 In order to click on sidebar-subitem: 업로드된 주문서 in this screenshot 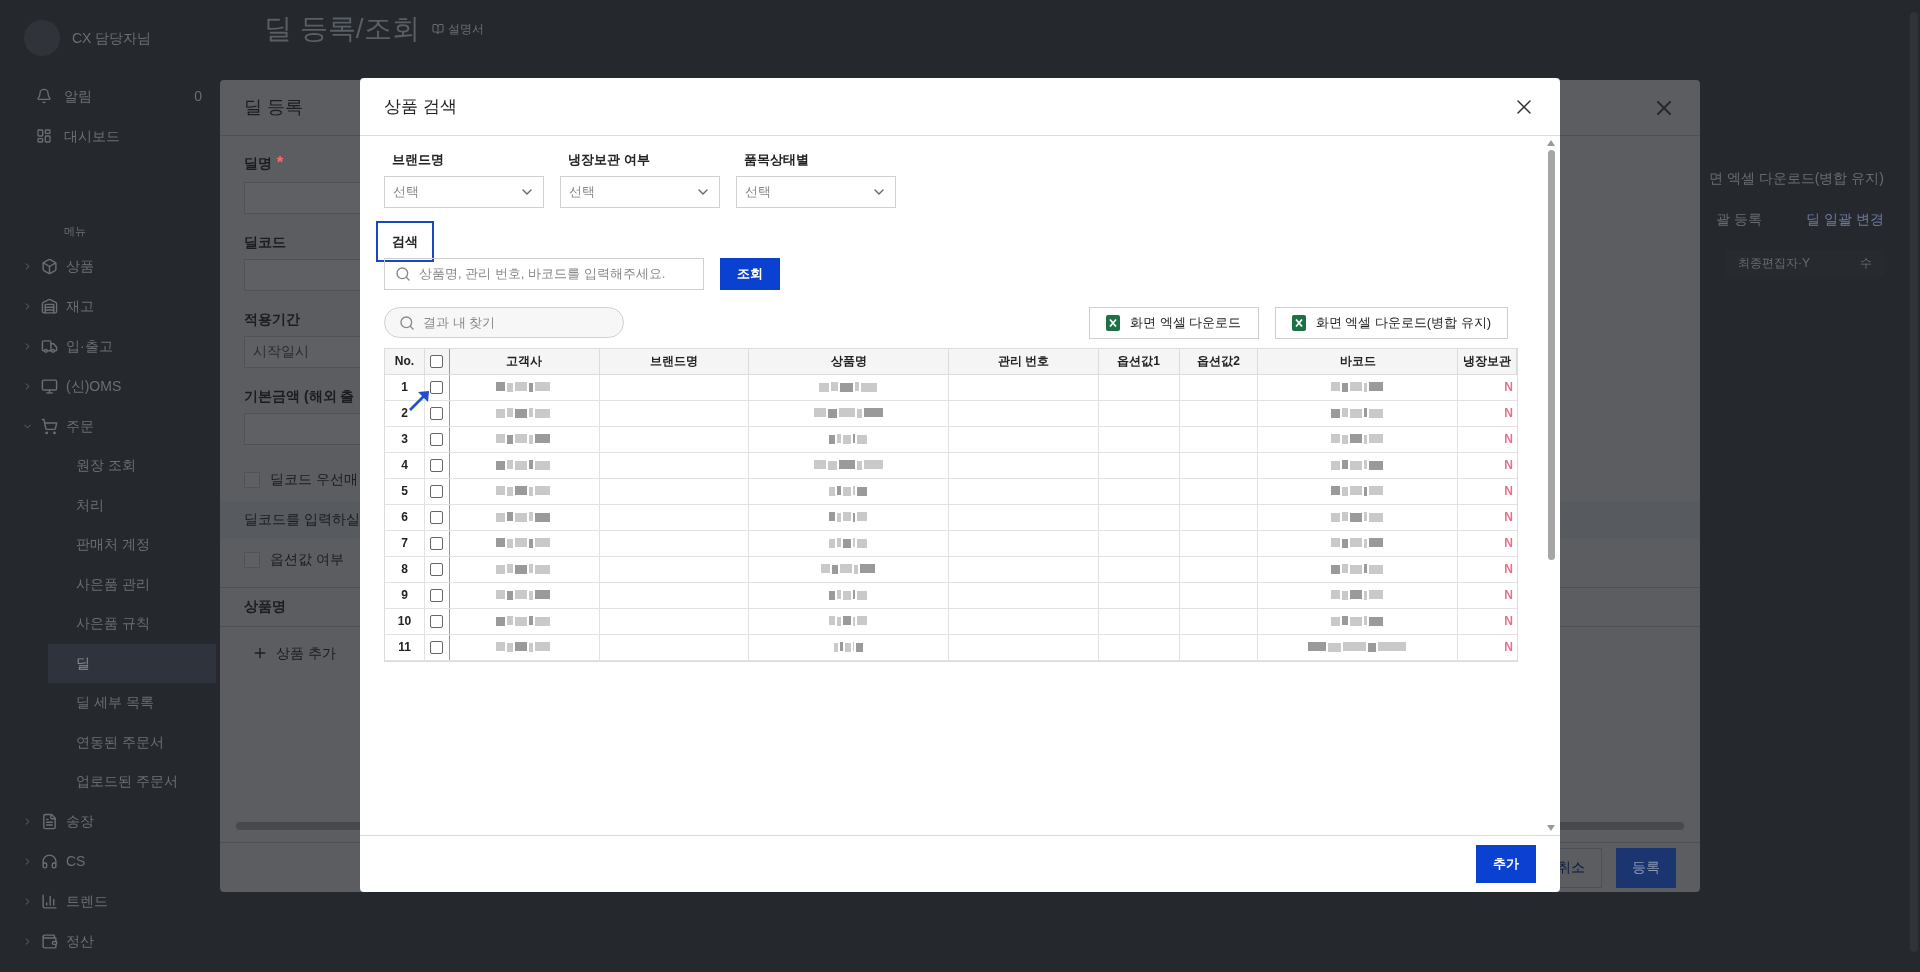, I will do `click(132, 782)`.